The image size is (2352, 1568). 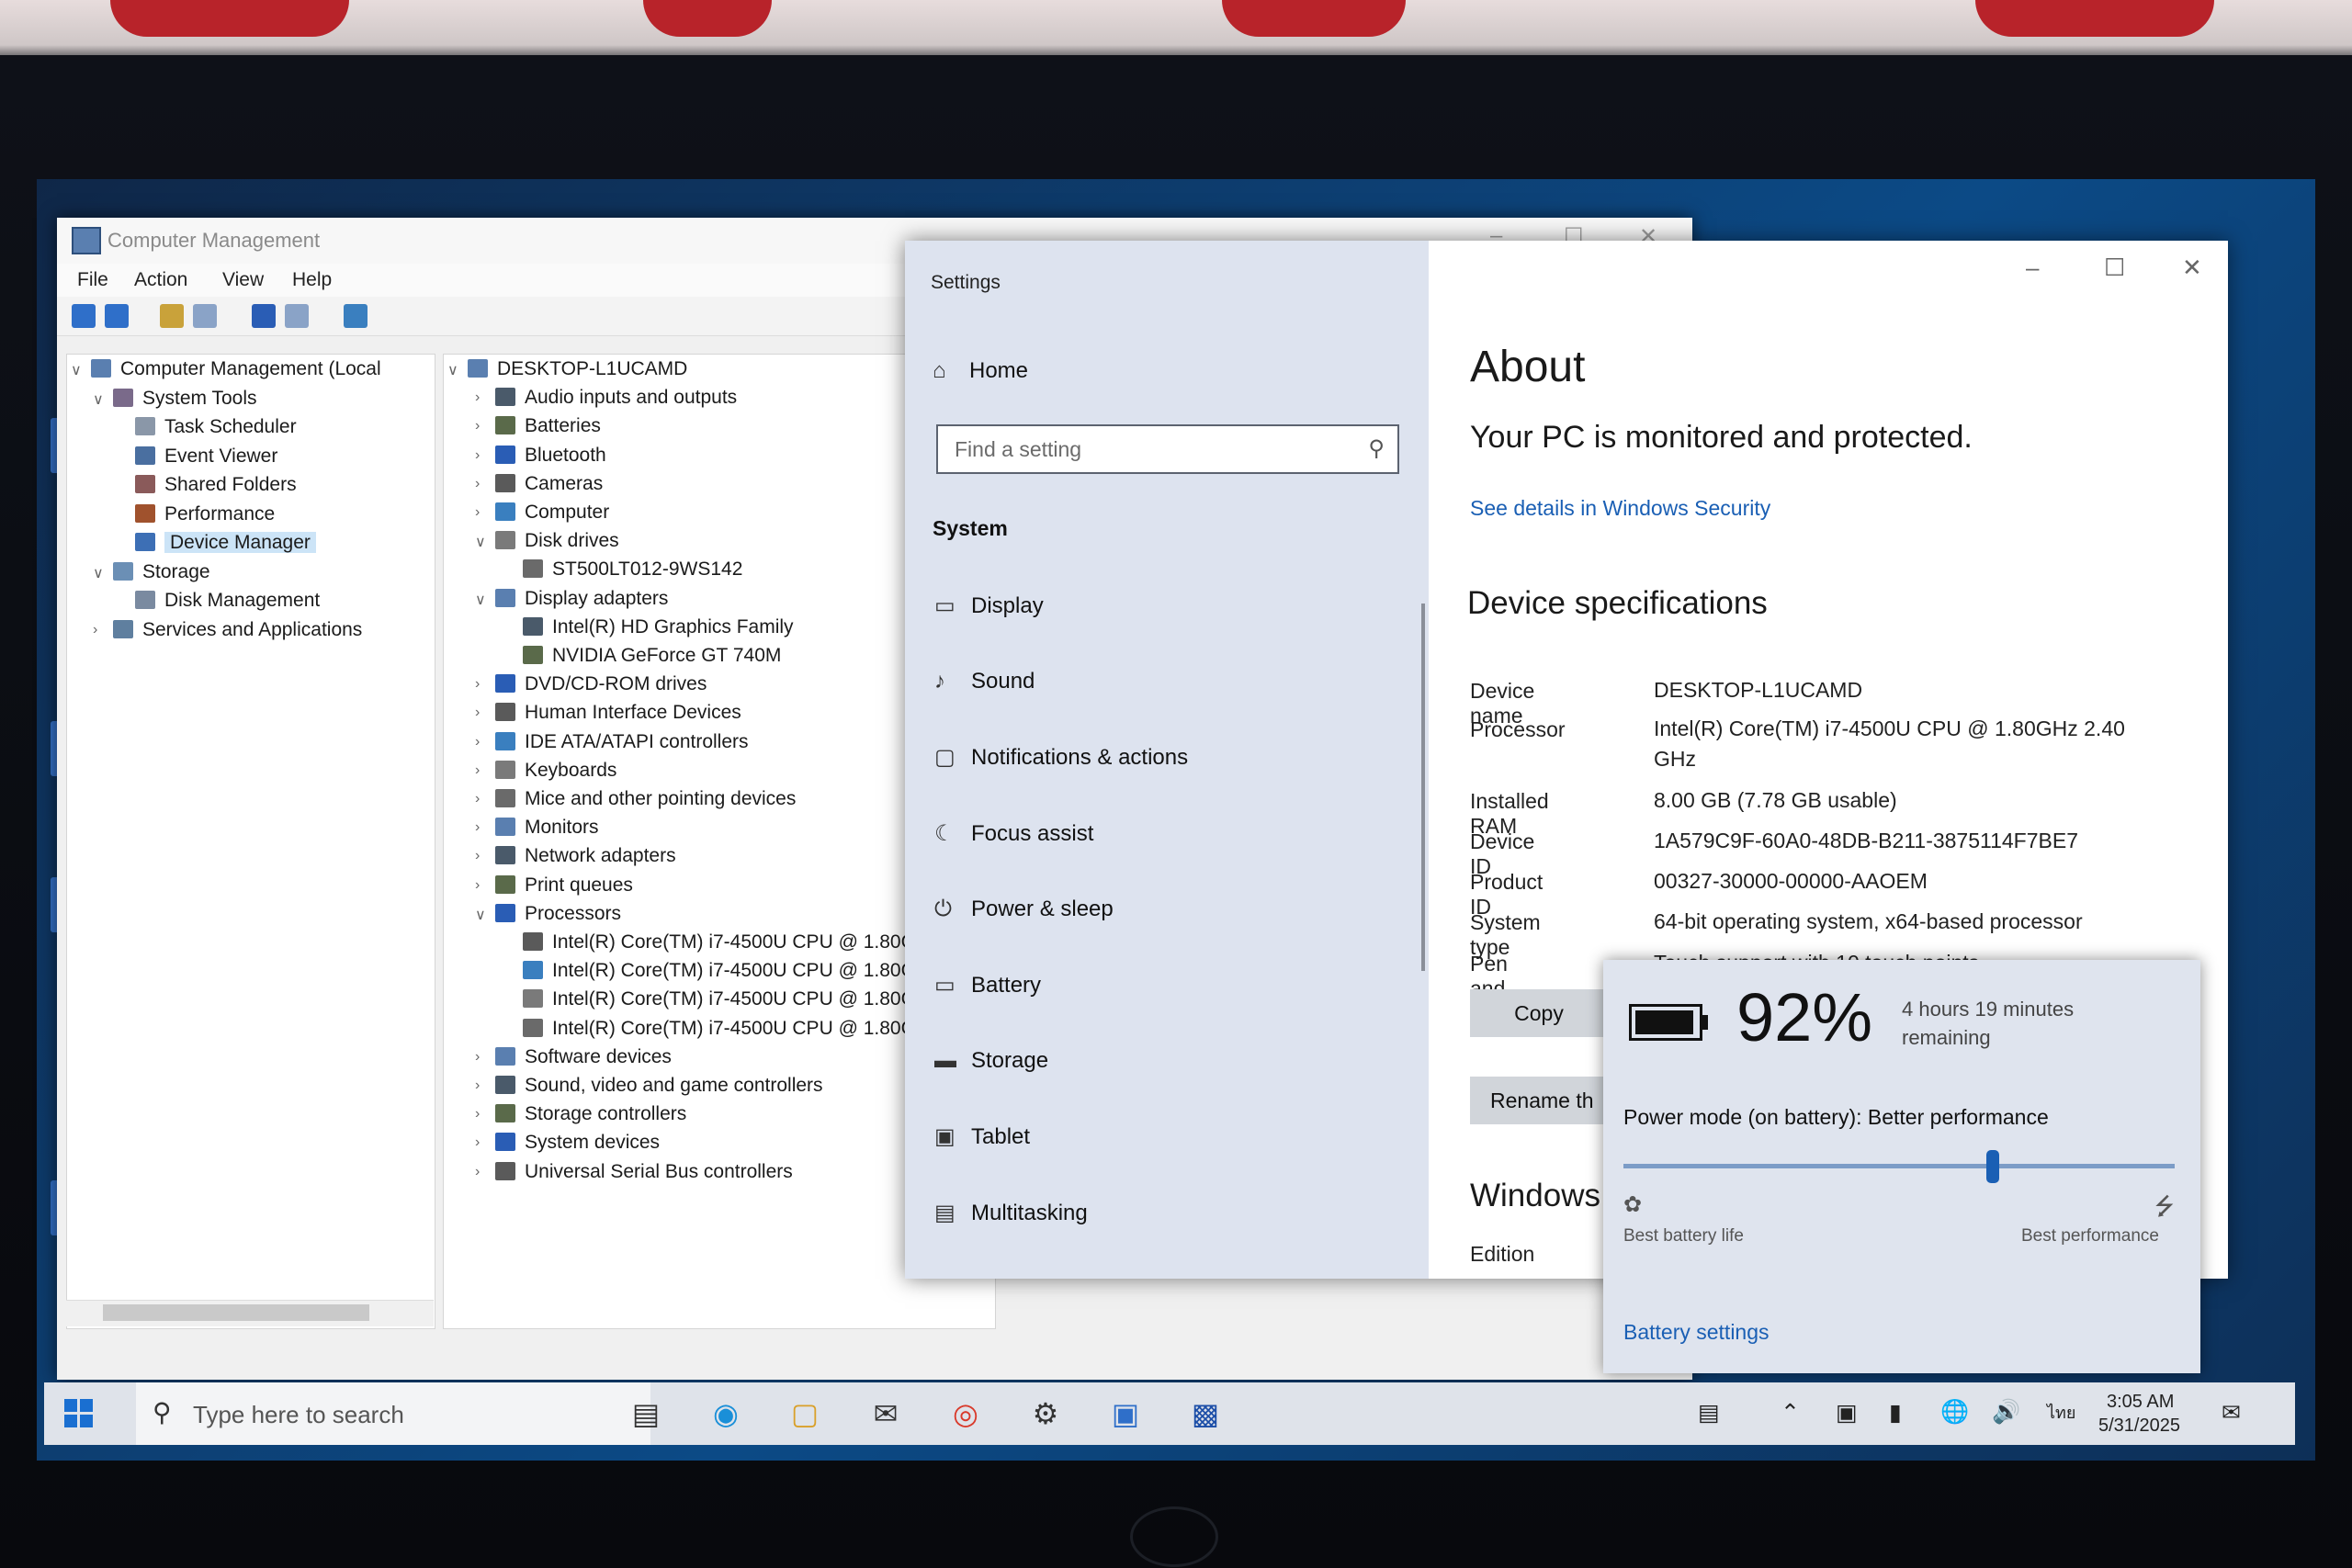 I want to click on nav-sound: ♪ Sound, so click(x=984, y=681).